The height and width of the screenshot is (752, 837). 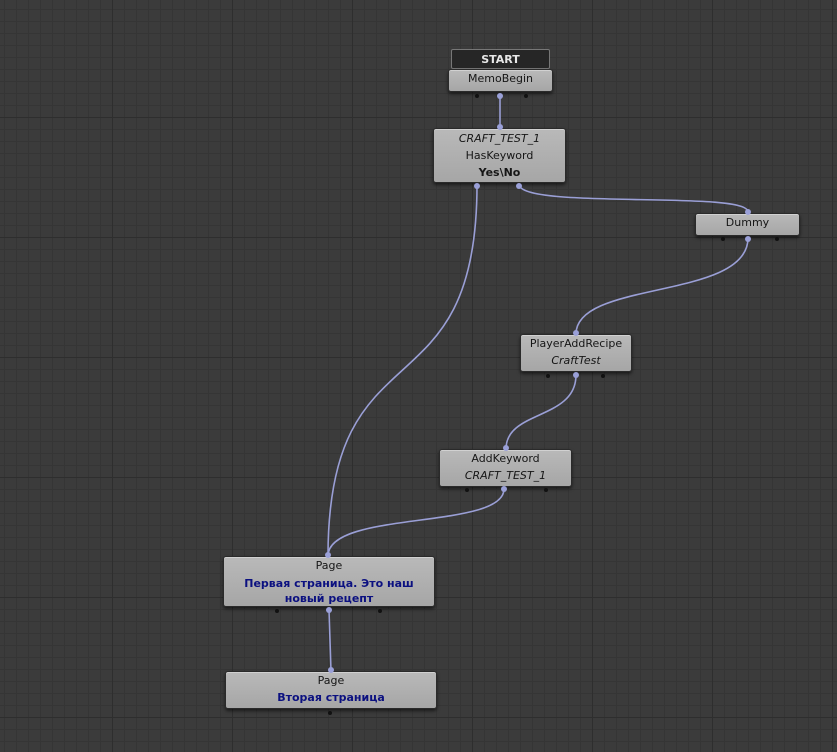 What do you see at coordinates (499, 138) in the screenshot?
I see `haskeyword-param: CRAFT_TEST_1` at bounding box center [499, 138].